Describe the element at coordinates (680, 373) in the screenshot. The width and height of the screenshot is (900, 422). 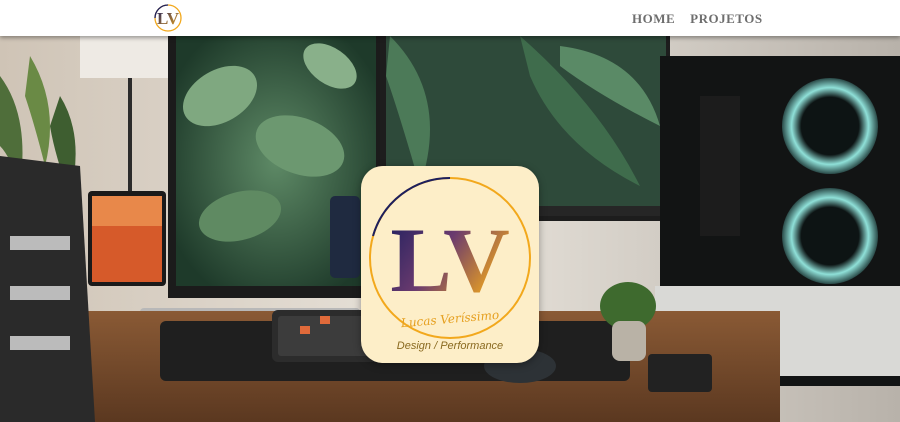
I see `stream-deck` at that location.